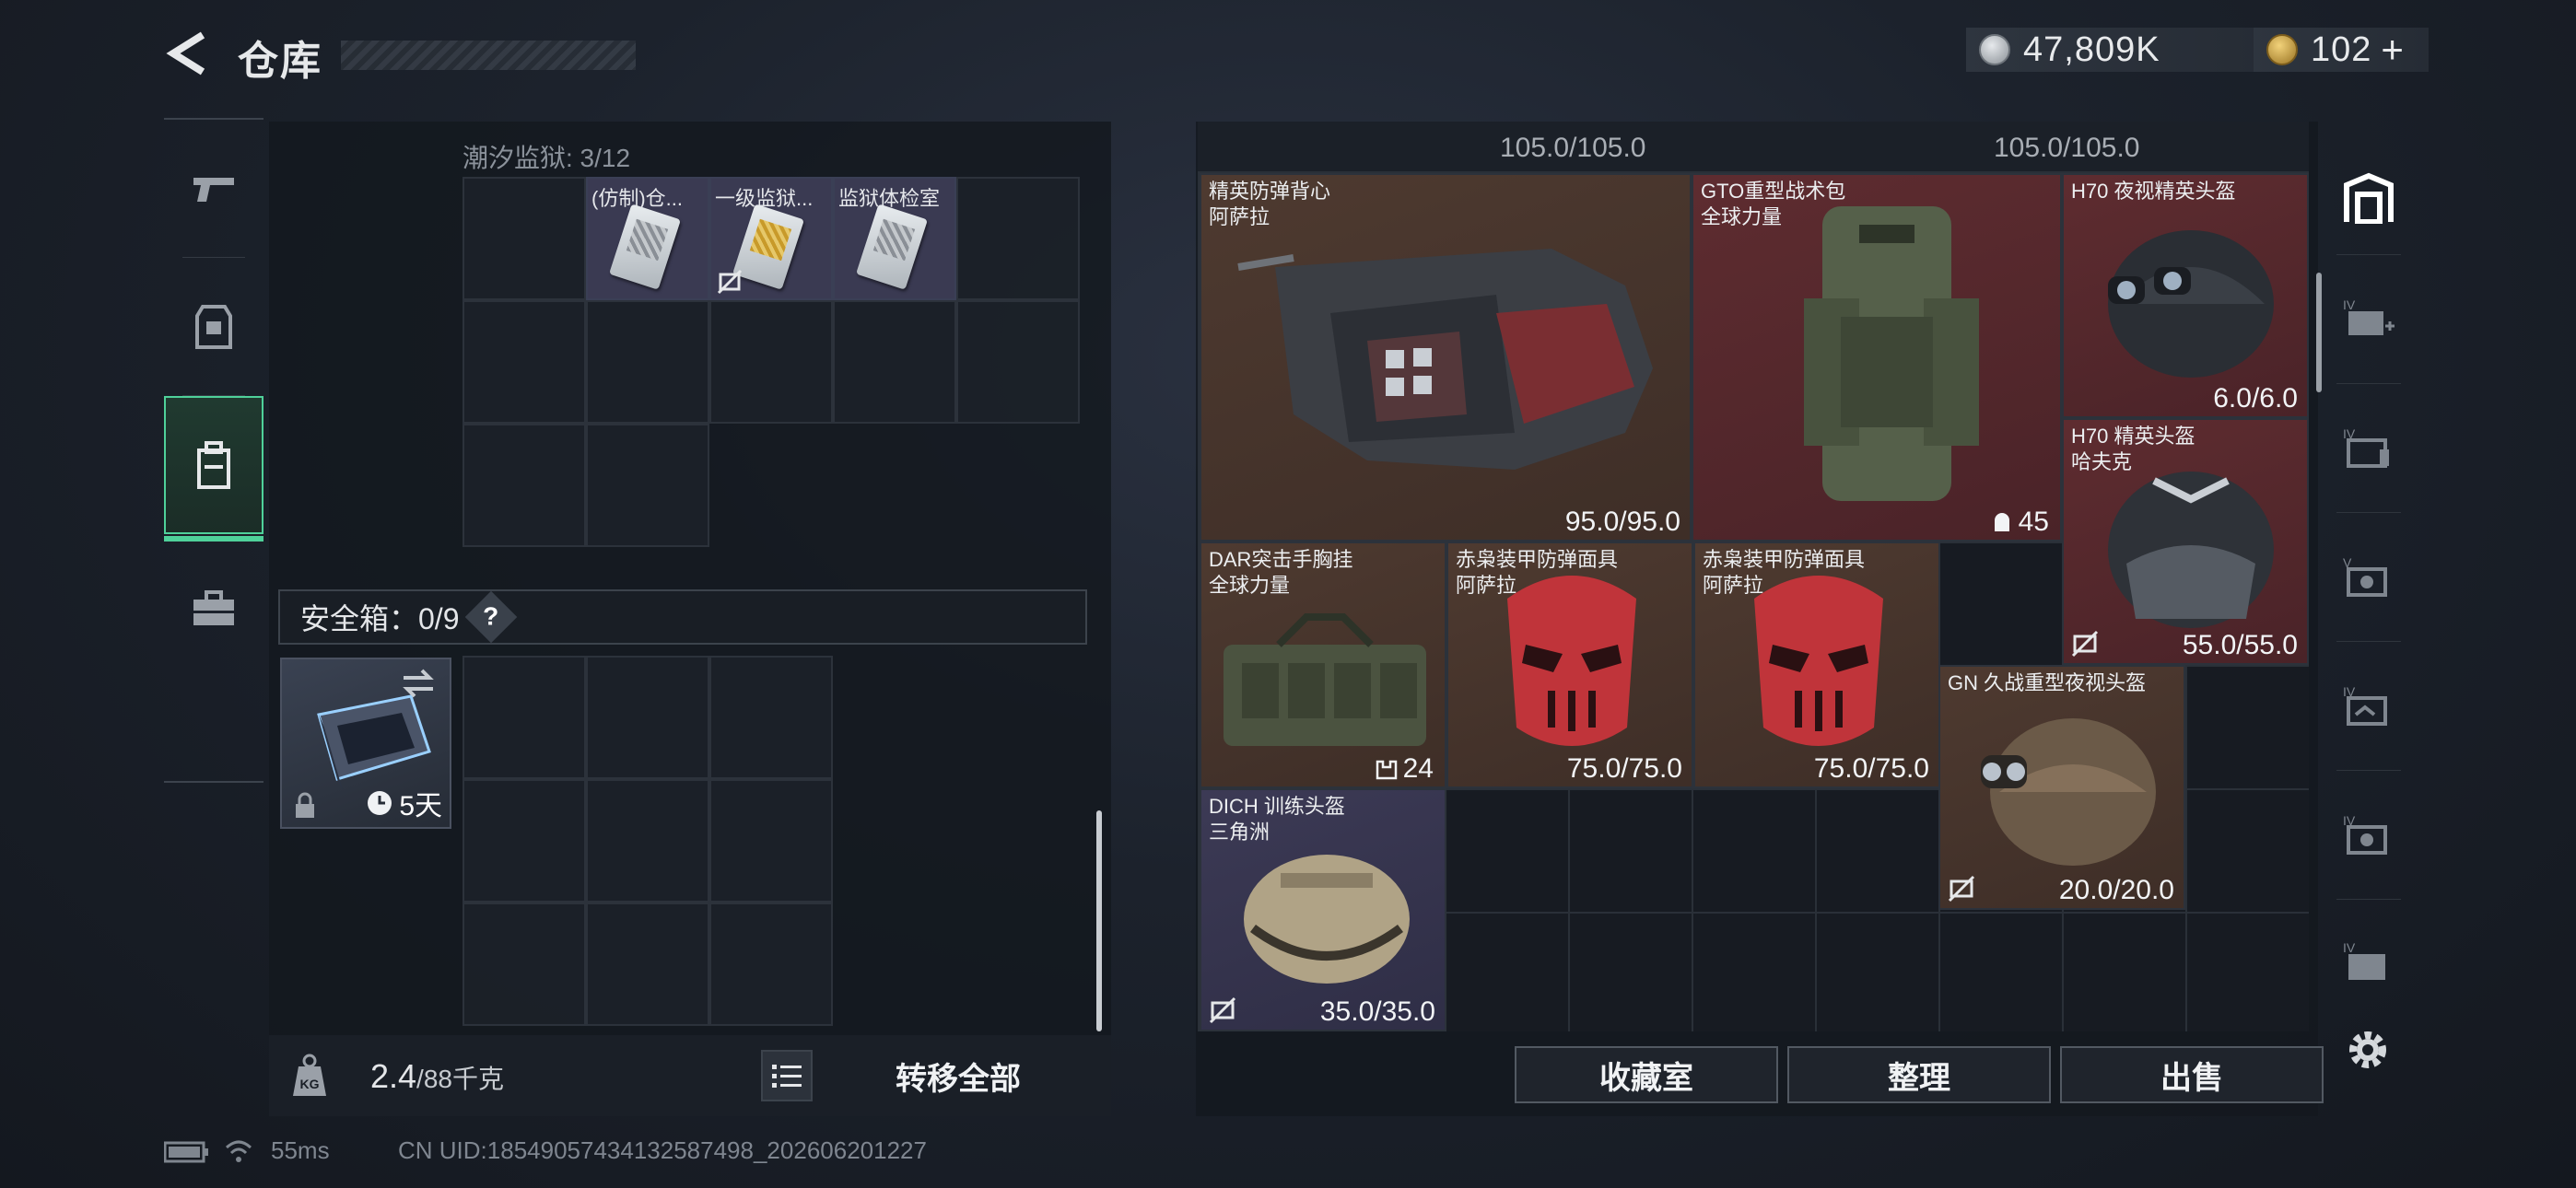 Image resolution: width=2576 pixels, height=1188 pixels. Describe the element at coordinates (1281, 572) in the screenshot. I see `item-name: DAR突击手胸挂 全球力量` at that location.